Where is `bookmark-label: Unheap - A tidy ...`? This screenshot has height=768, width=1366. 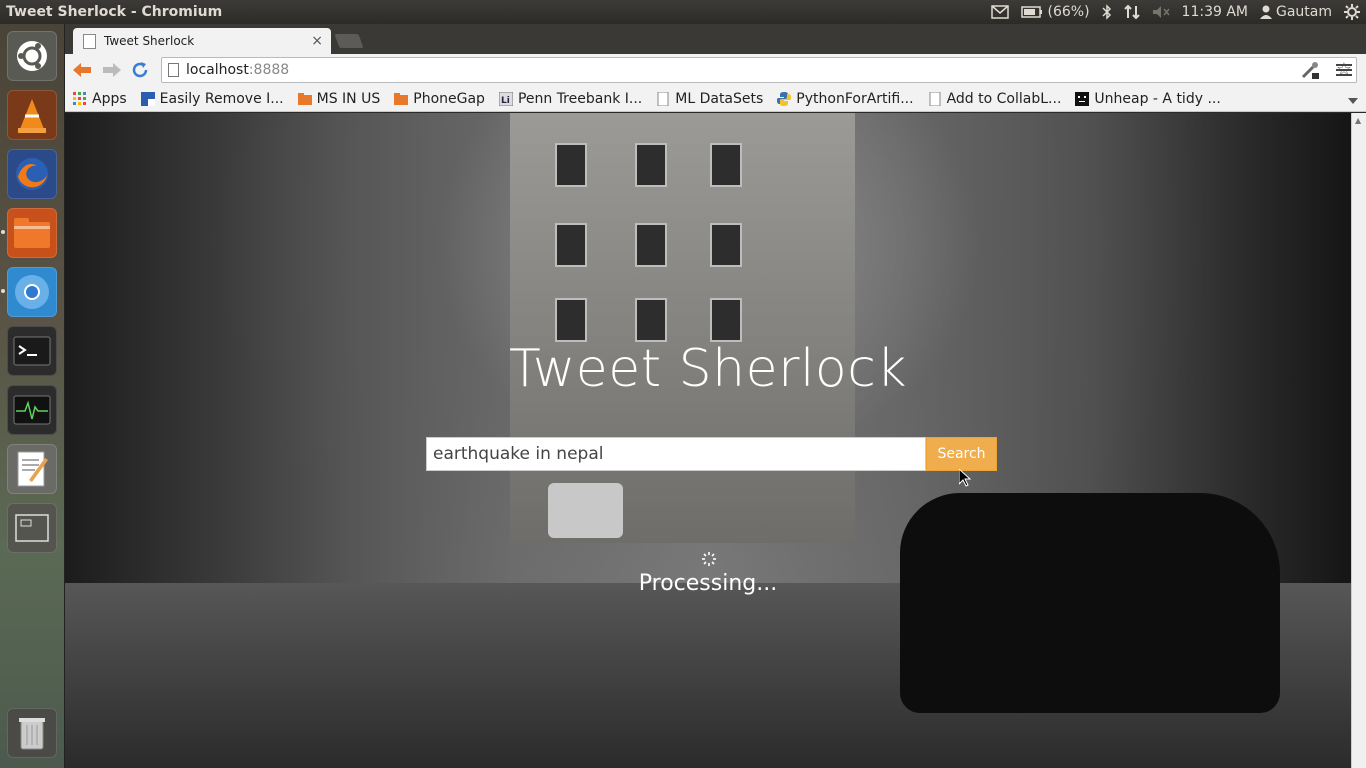
bookmark-label: Unheap - A tidy ... is located at coordinates (1157, 98).